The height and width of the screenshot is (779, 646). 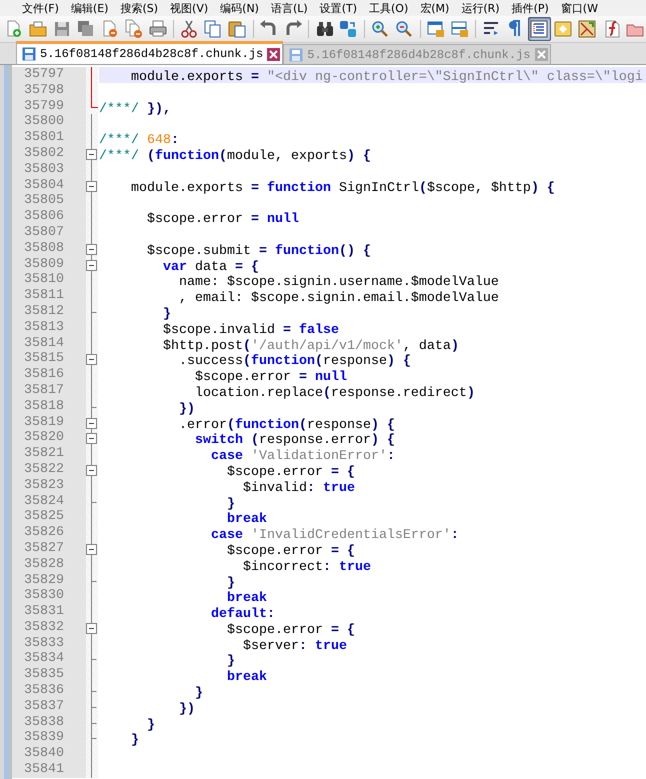 What do you see at coordinates (258, 251) in the screenshot?
I see `code-line: $scope.submit = function() {` at bounding box center [258, 251].